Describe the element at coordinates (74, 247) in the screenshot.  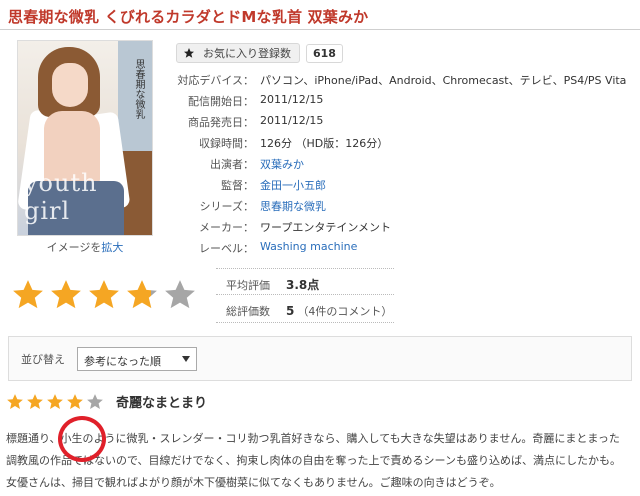
I see `cover-caption-prefix: イメージを` at that location.